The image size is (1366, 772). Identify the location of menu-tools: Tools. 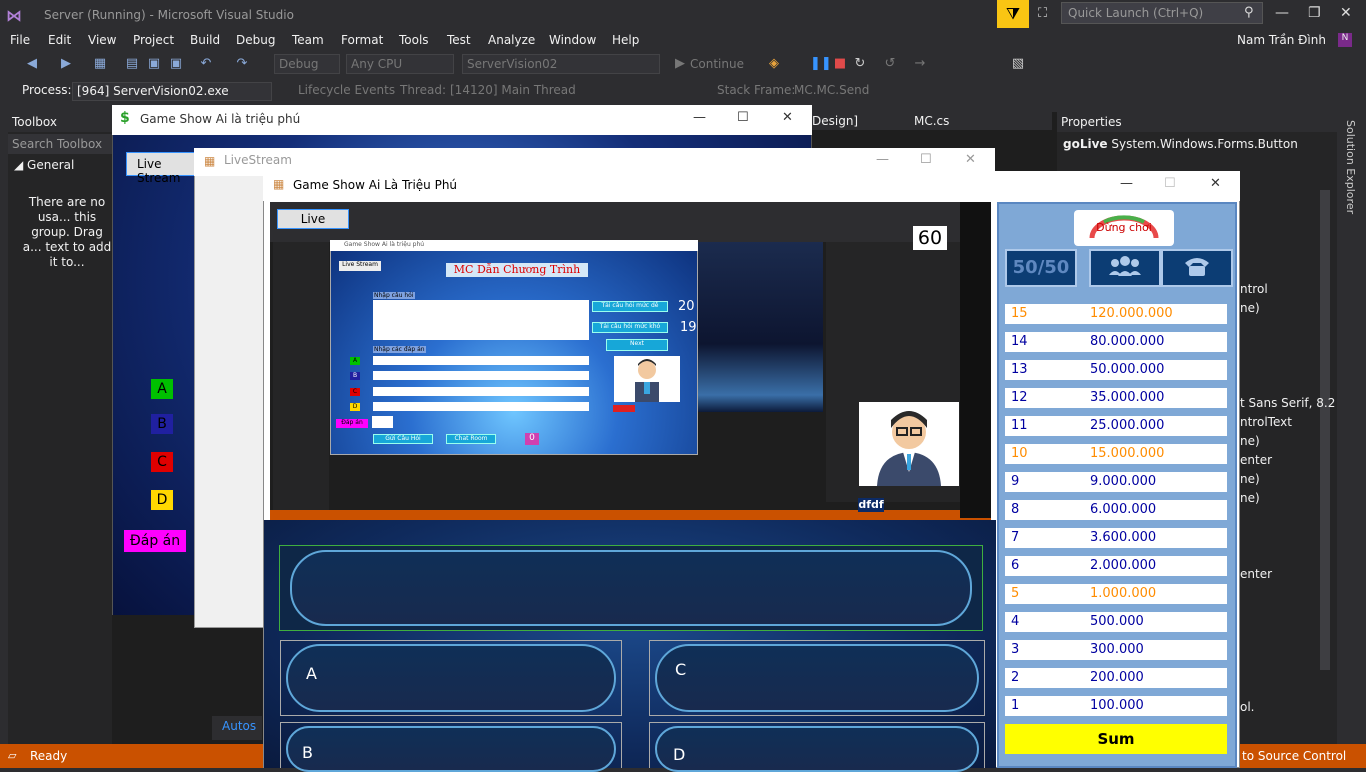
(414, 40).